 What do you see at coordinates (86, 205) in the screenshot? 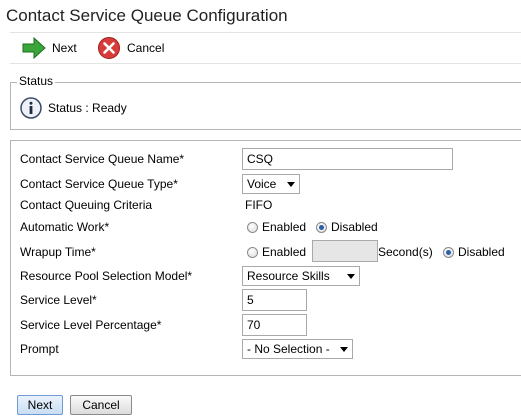
I see `queuing-criteria-label: Contact Queuing Criteria` at bounding box center [86, 205].